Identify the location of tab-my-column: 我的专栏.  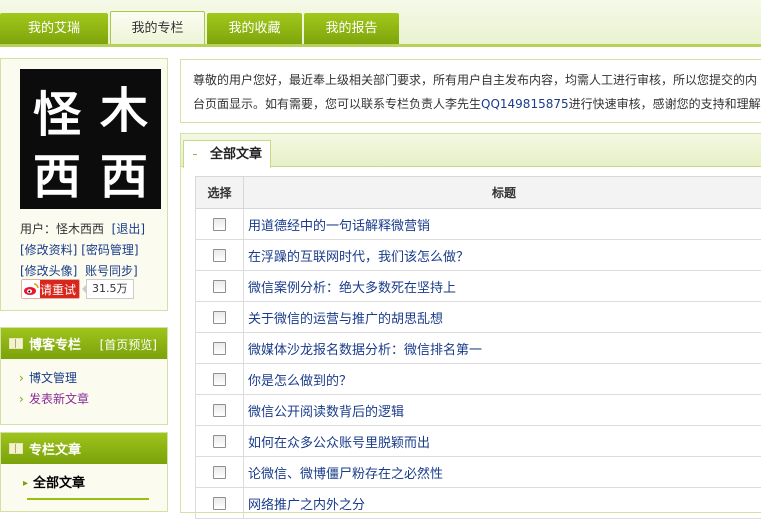
(157, 27).